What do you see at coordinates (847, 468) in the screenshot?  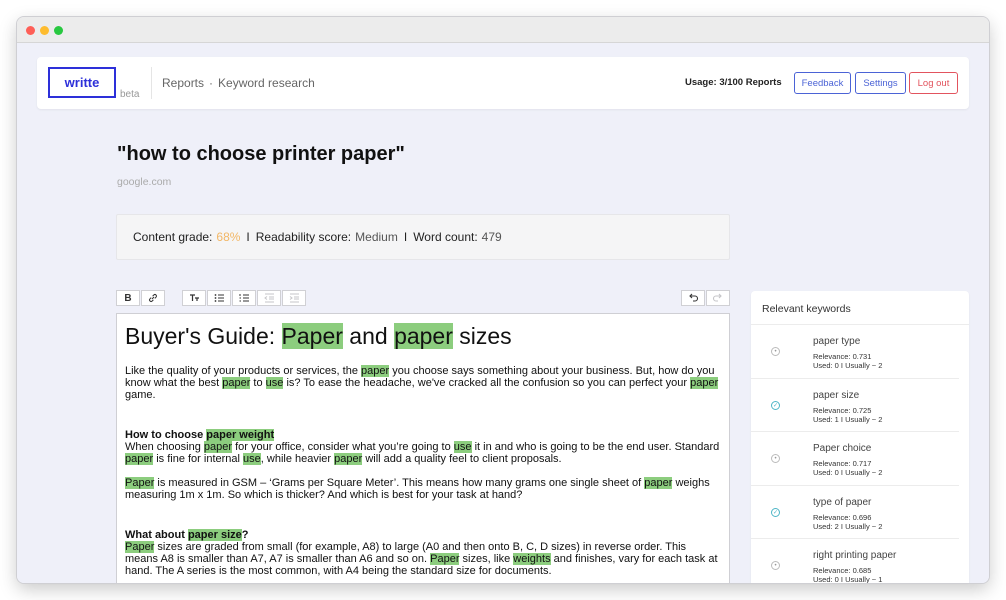 I see `keyword-meta: Relevance: 0.717 Used: 0 I Usually ~ 2` at bounding box center [847, 468].